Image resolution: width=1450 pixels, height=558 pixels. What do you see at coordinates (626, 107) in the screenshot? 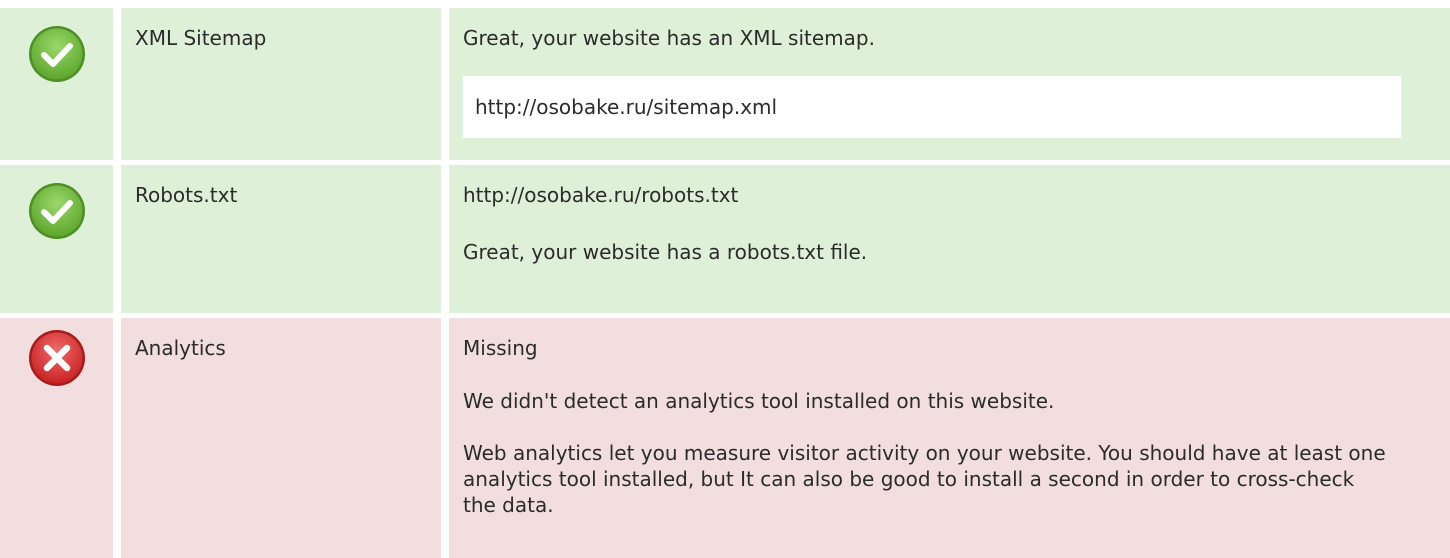
I see `sitemap-url: http://osobake.ru/sitemap.xml` at bounding box center [626, 107].